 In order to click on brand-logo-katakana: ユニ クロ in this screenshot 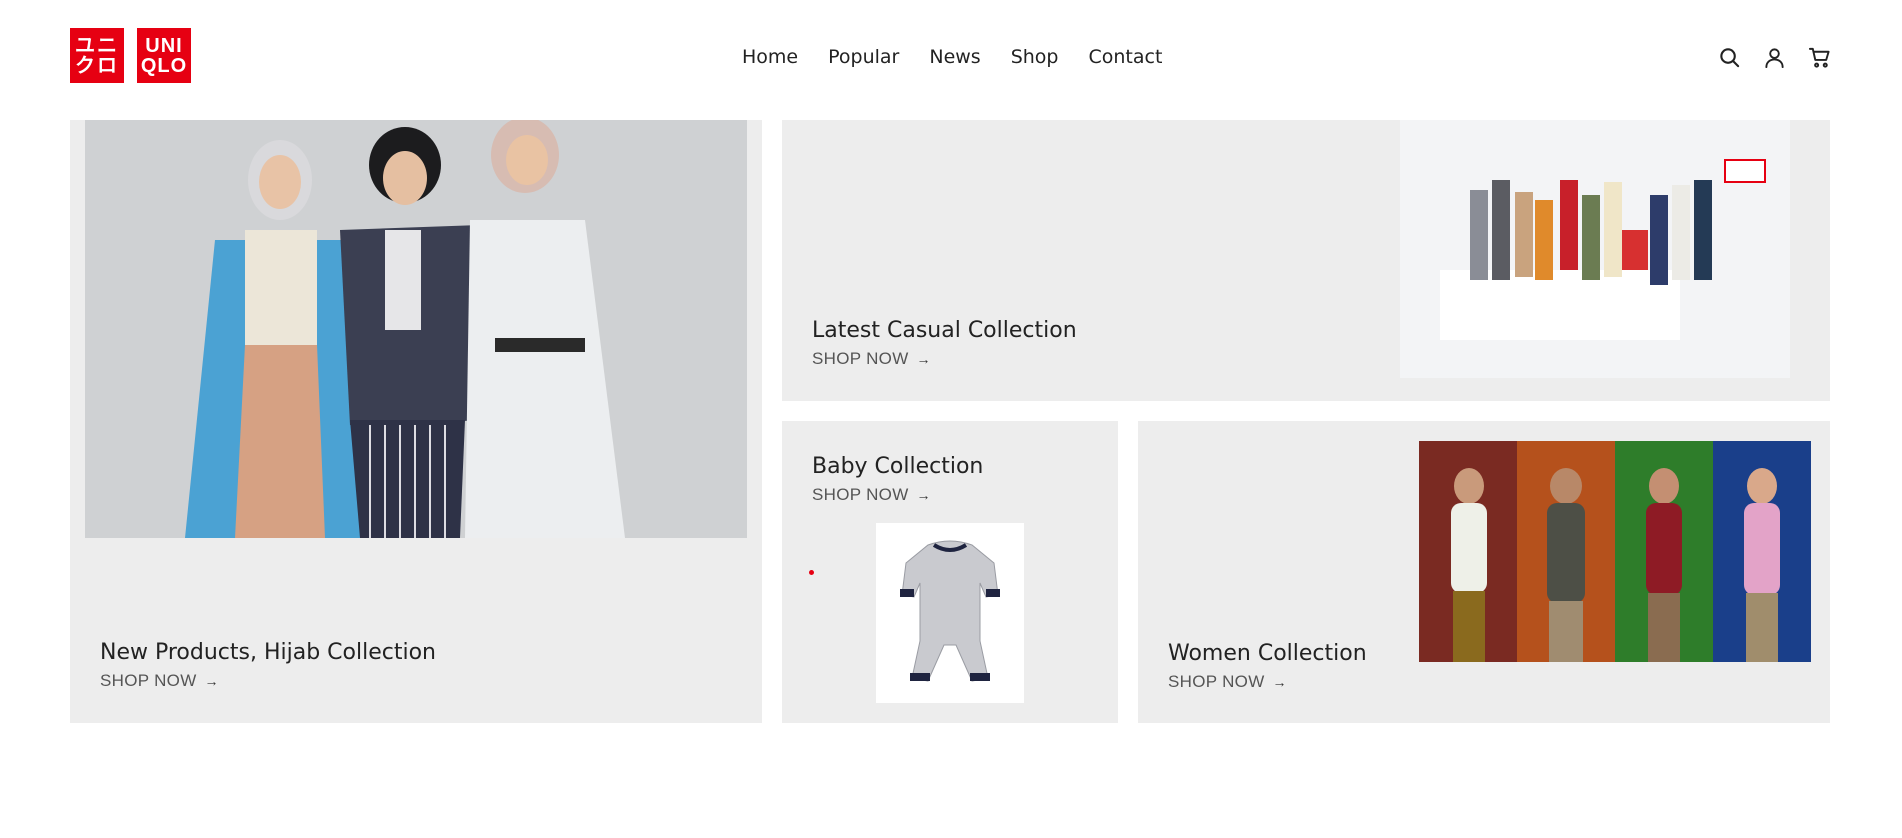, I will do `click(97, 55)`.